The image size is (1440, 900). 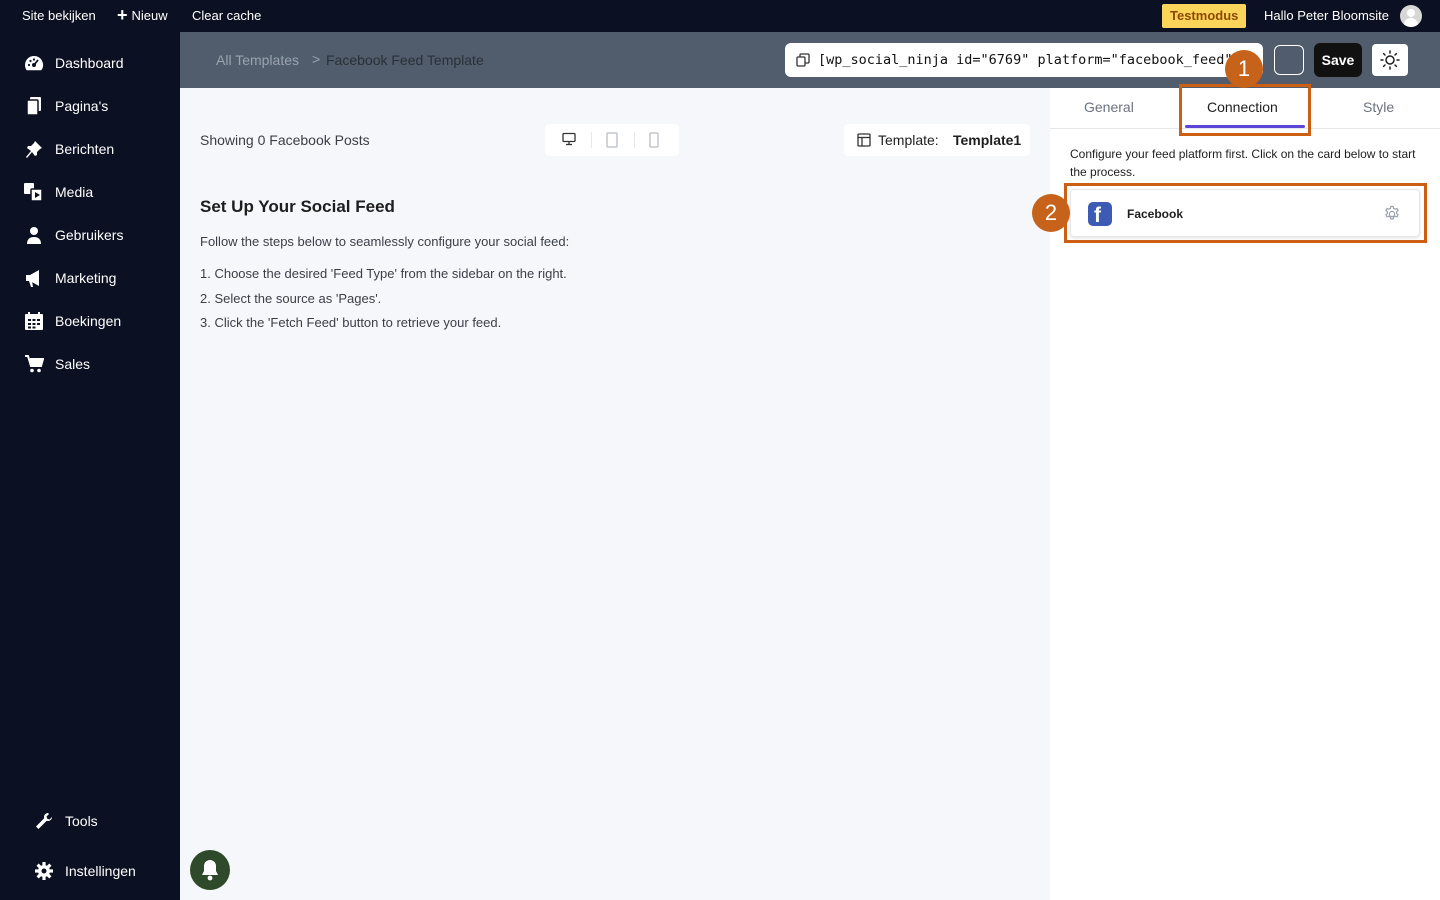 I want to click on device-switcher, so click(x=612, y=140).